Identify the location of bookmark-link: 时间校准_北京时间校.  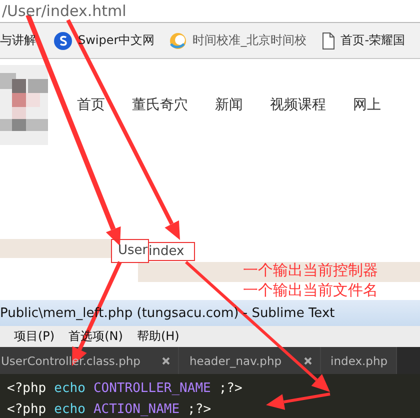
(249, 40).